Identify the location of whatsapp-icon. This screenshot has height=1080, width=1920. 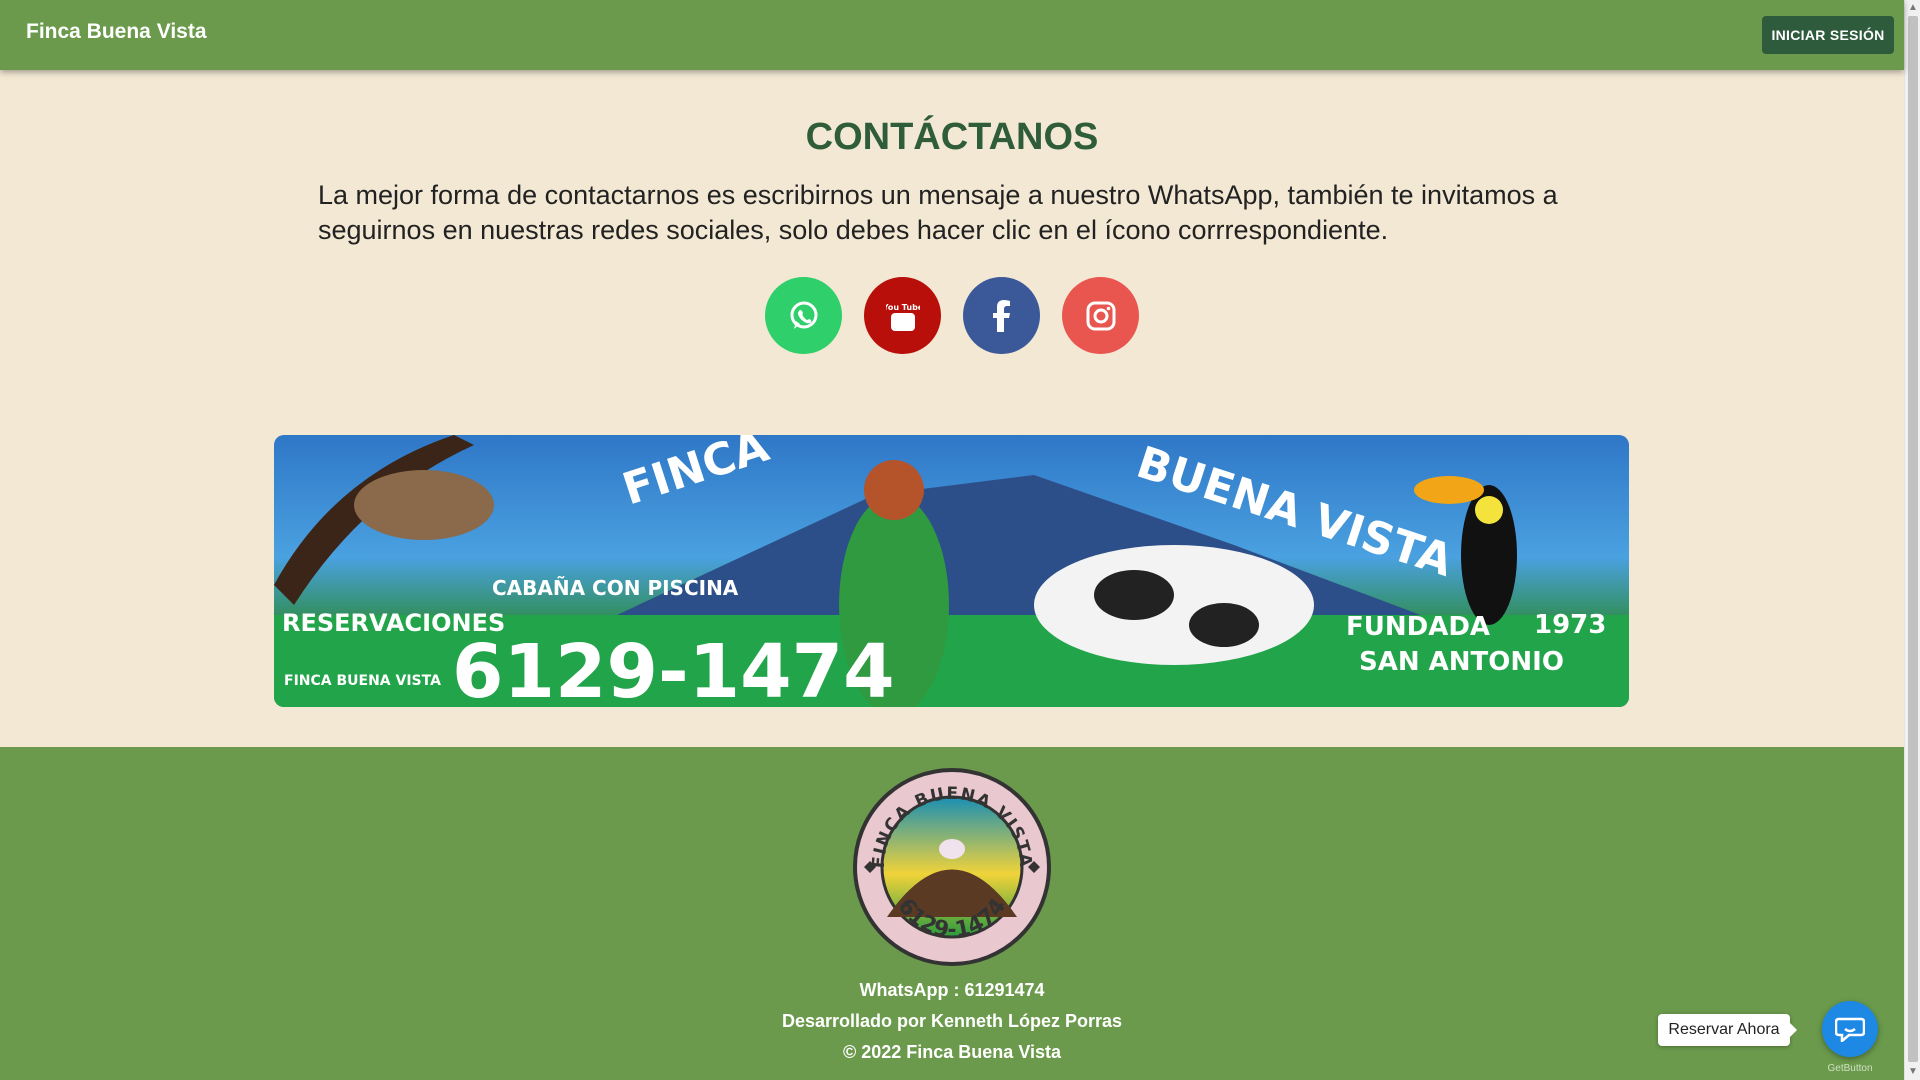
(803, 315).